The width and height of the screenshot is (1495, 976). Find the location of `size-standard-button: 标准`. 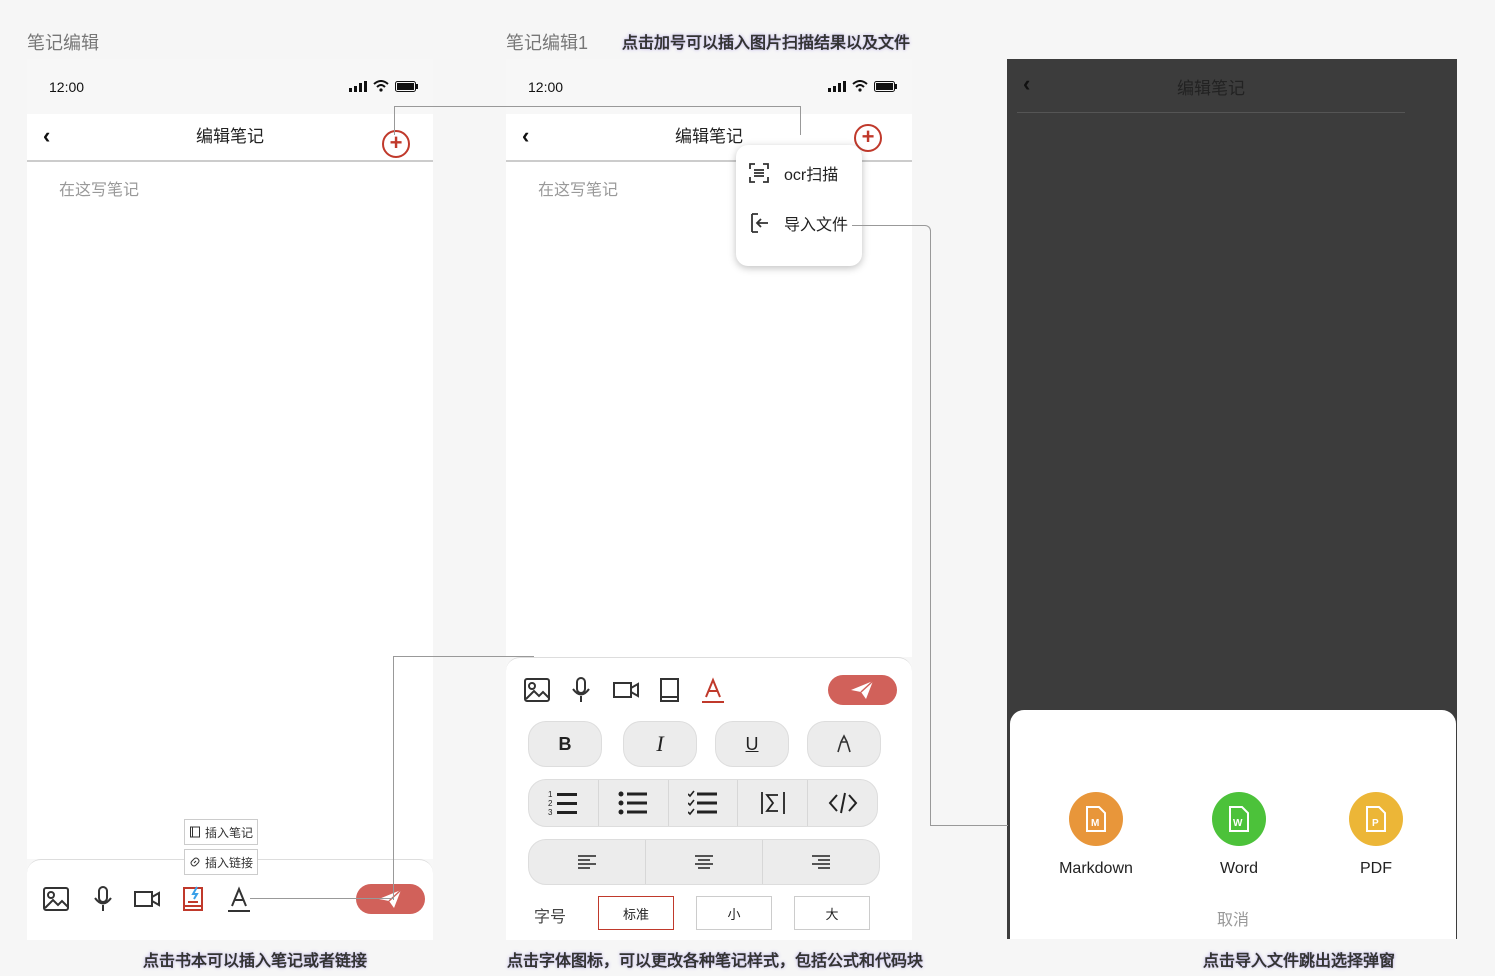

size-standard-button: 标准 is located at coordinates (636, 913).